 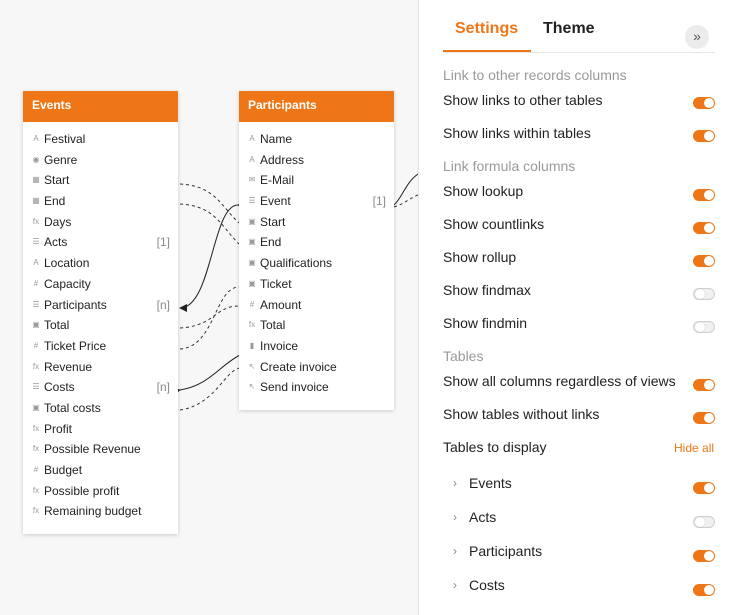 I want to click on field-label: E-Mail, so click(x=277, y=180).